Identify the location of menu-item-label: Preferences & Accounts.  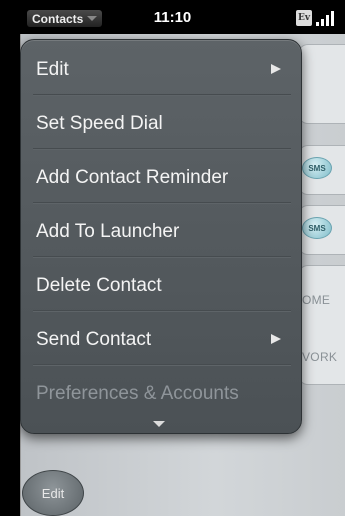
(137, 393).